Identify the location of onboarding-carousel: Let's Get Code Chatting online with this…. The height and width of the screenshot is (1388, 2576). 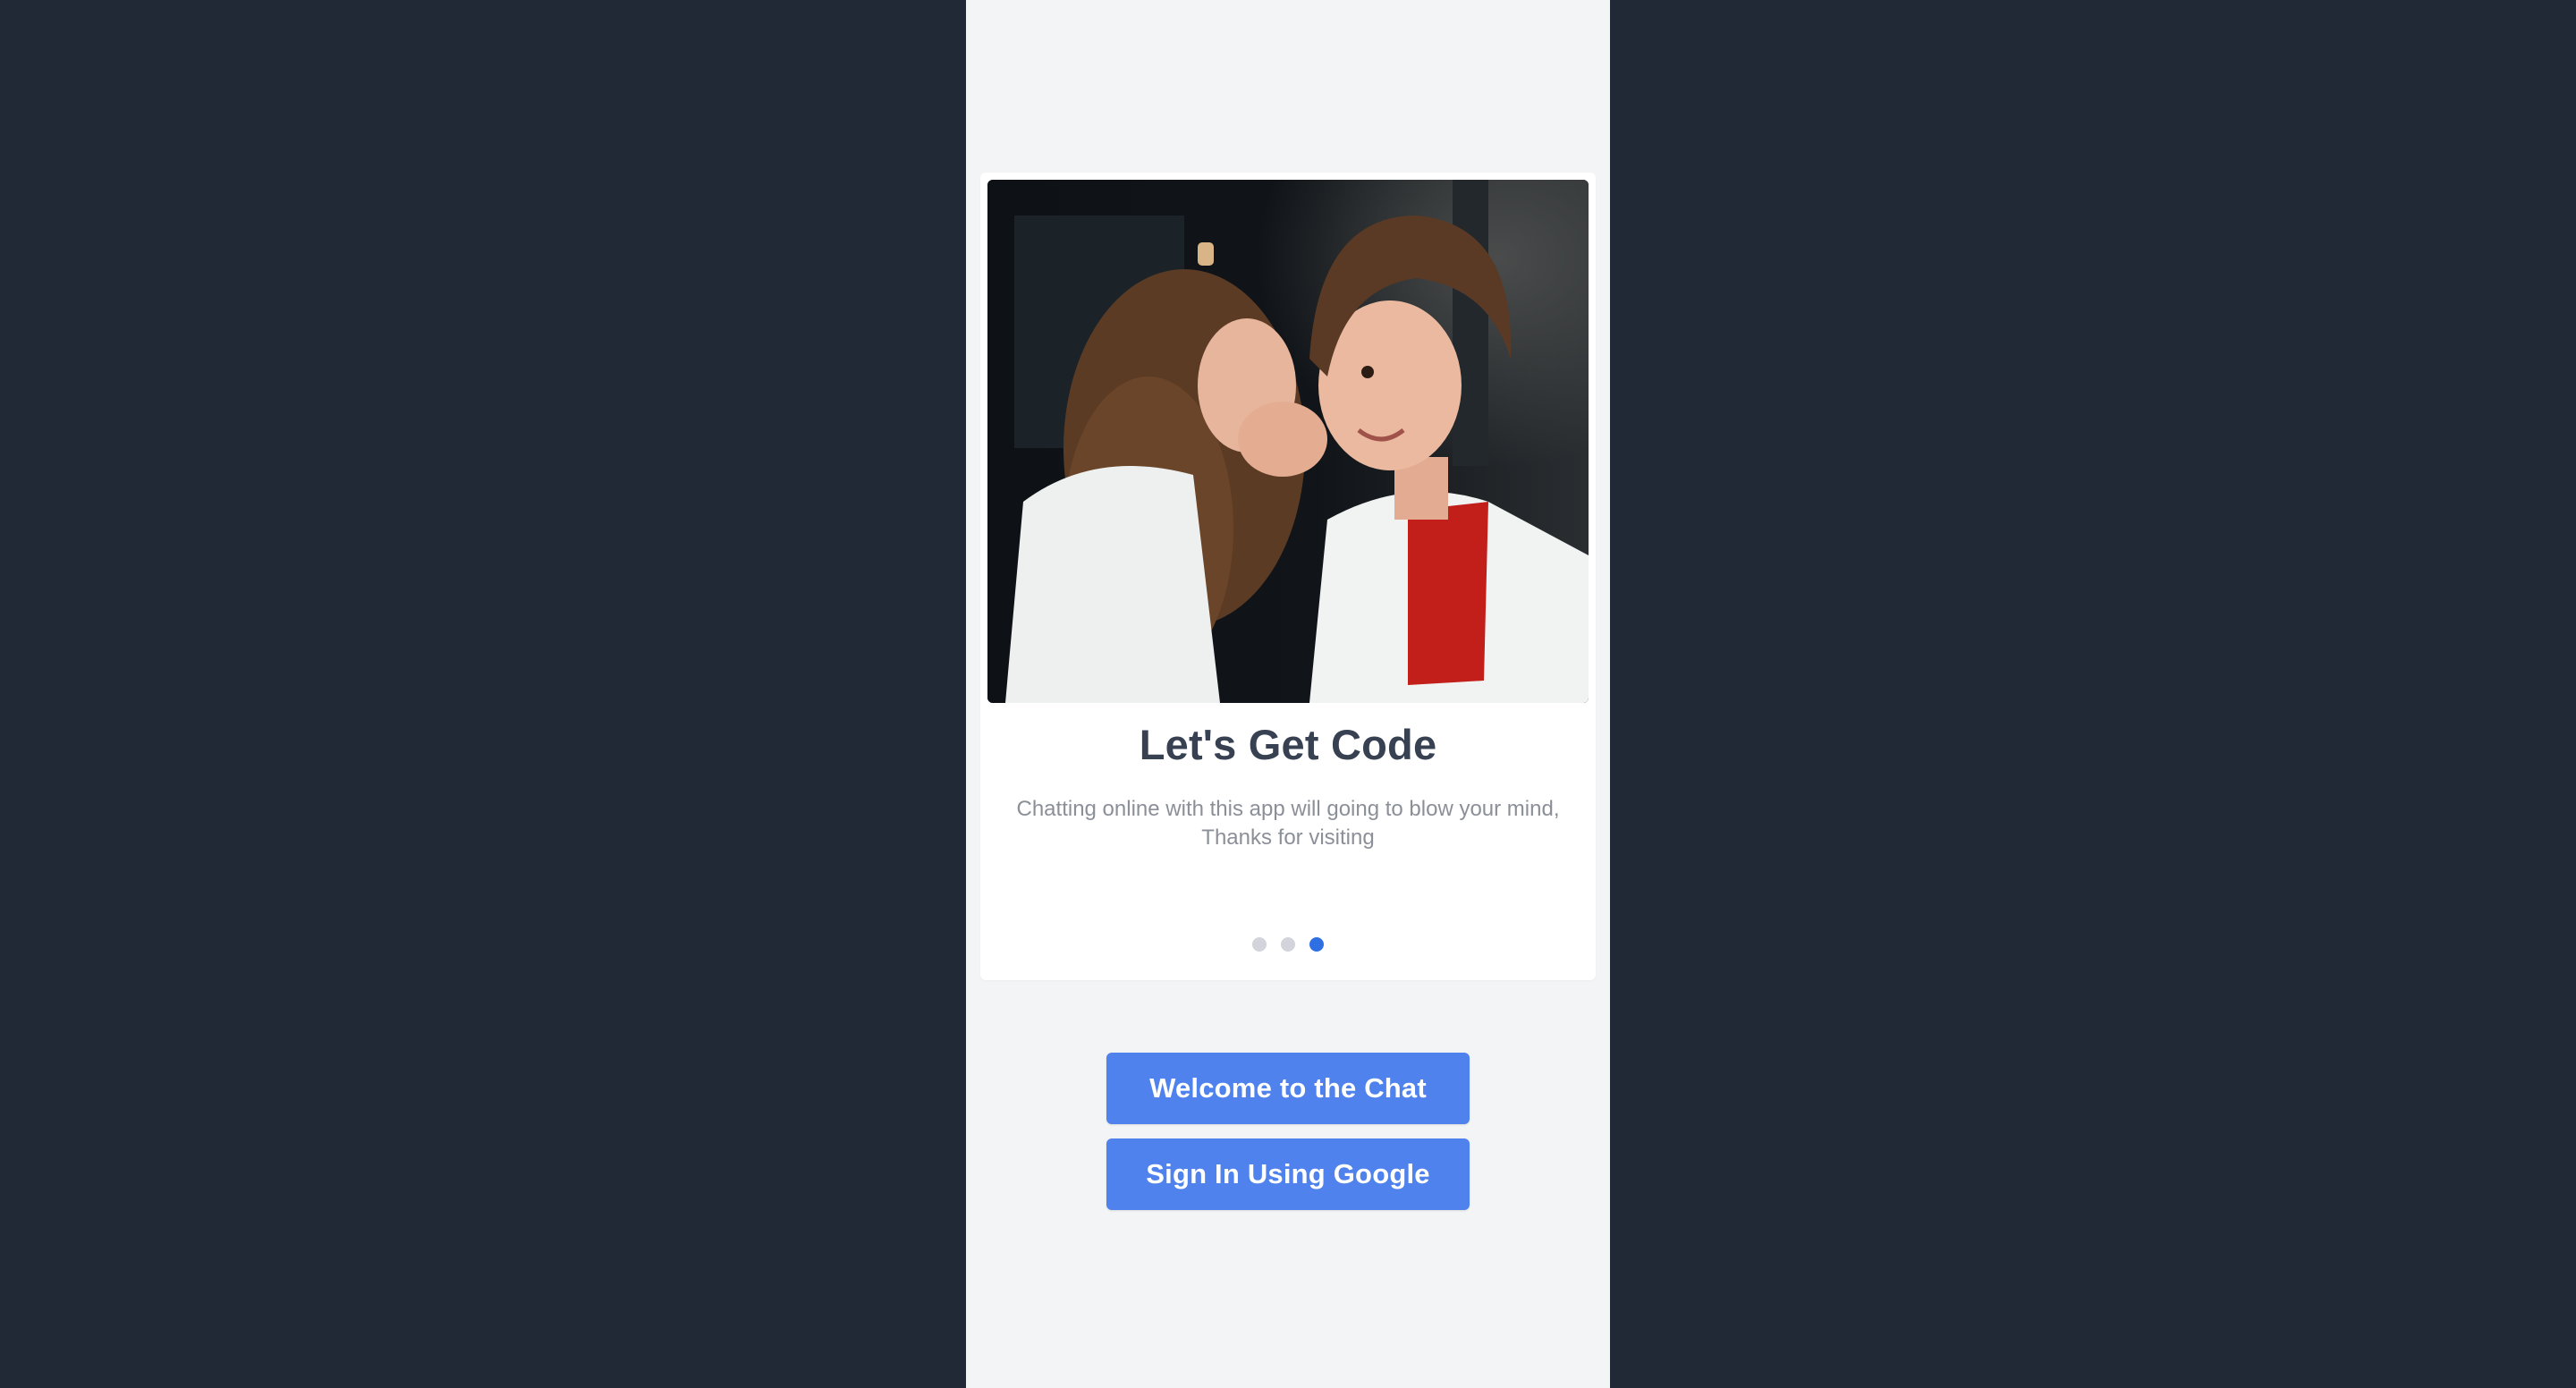
(1288, 576).